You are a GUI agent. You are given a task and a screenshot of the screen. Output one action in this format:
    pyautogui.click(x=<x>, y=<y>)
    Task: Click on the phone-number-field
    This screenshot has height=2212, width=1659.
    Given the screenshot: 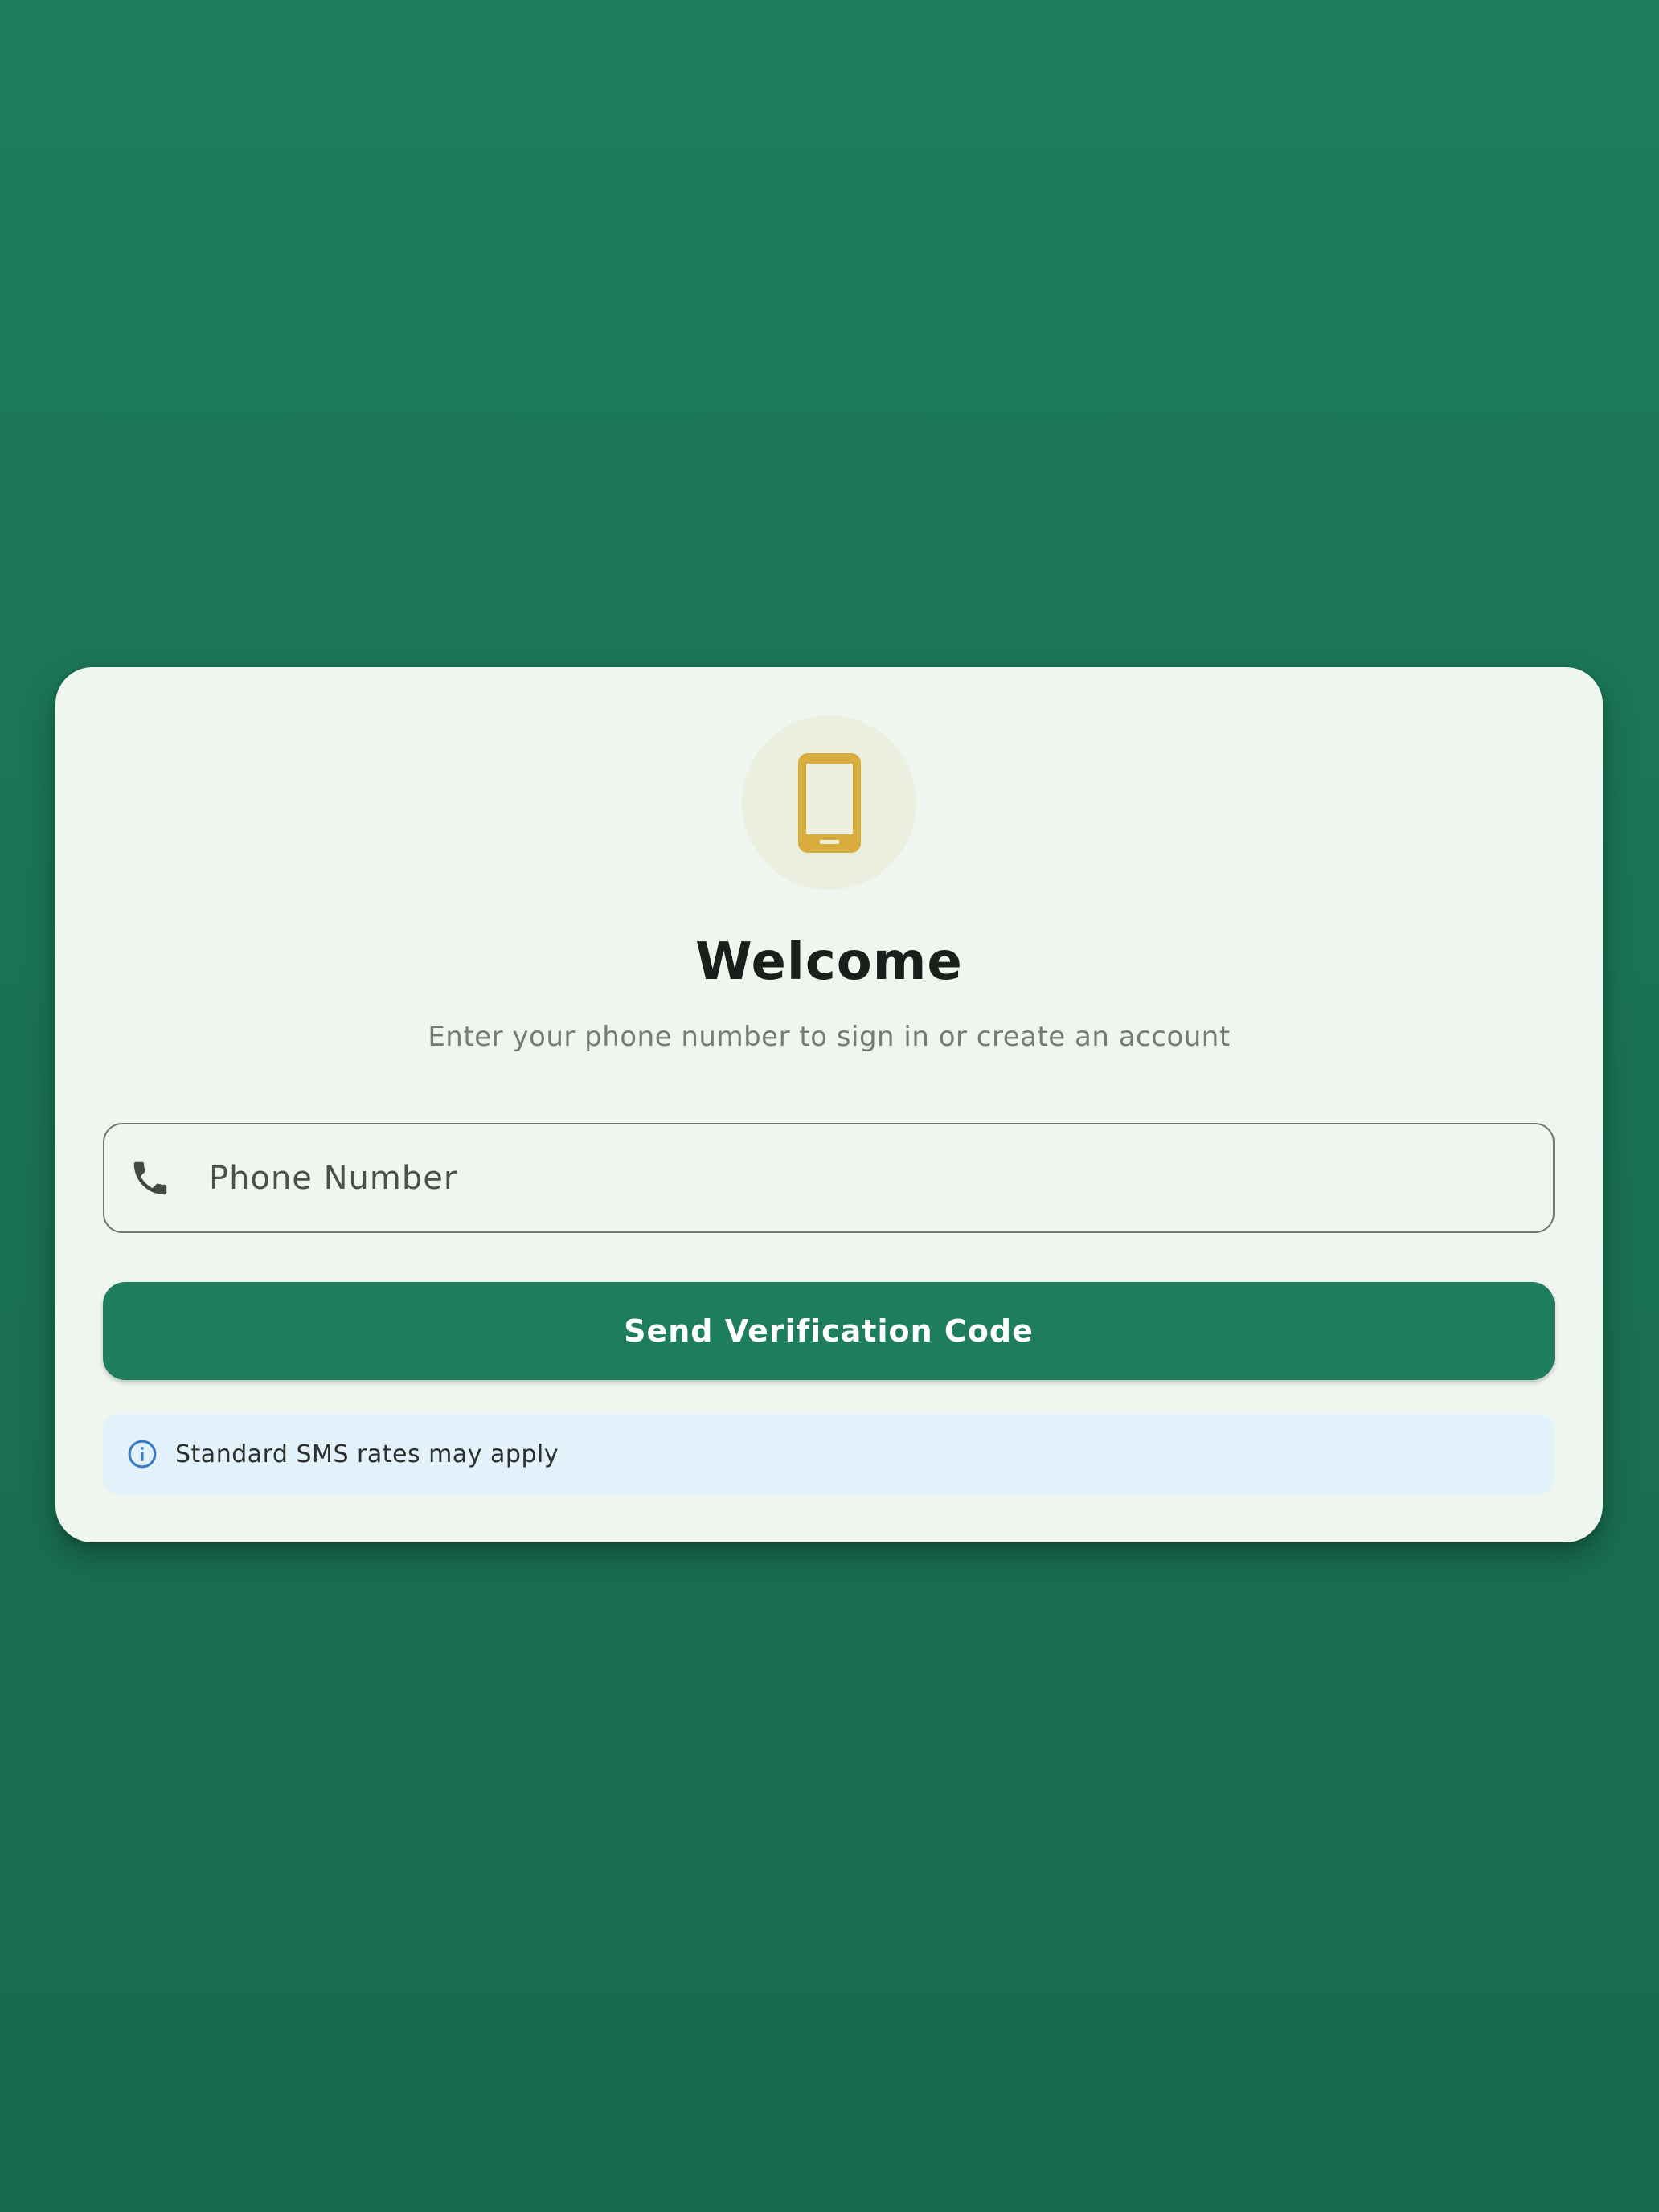 What is the action you would take?
    pyautogui.click(x=829, y=1178)
    